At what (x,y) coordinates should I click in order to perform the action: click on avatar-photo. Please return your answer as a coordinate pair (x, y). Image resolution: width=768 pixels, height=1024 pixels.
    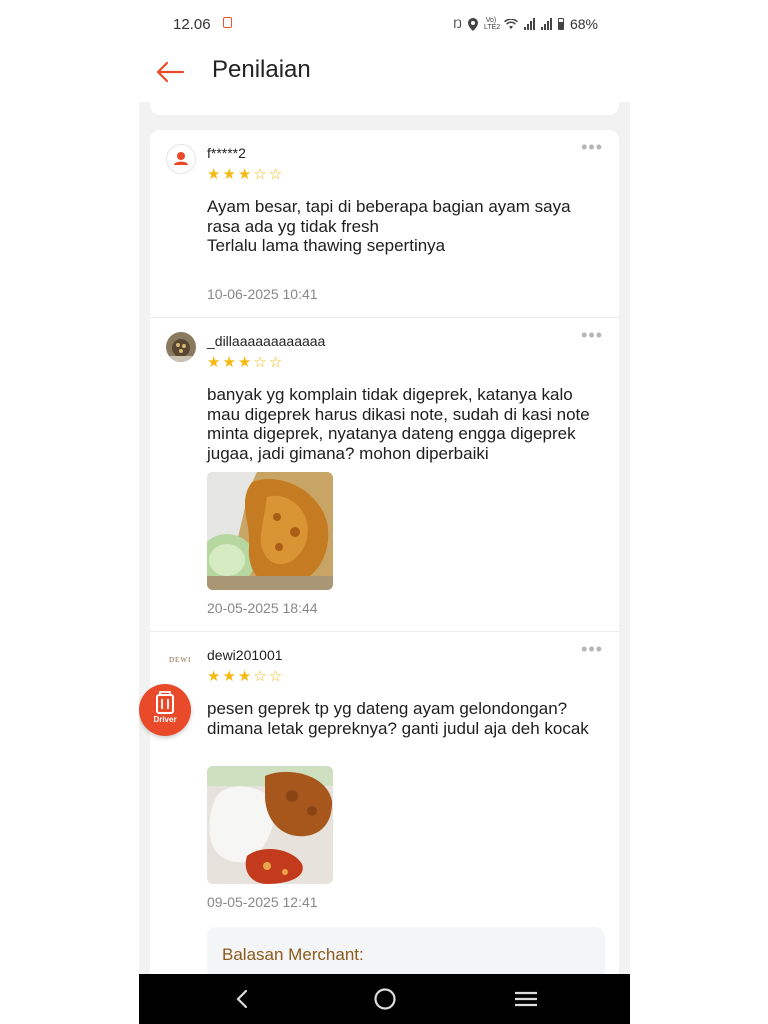
    Looking at the image, I should click on (181, 347).